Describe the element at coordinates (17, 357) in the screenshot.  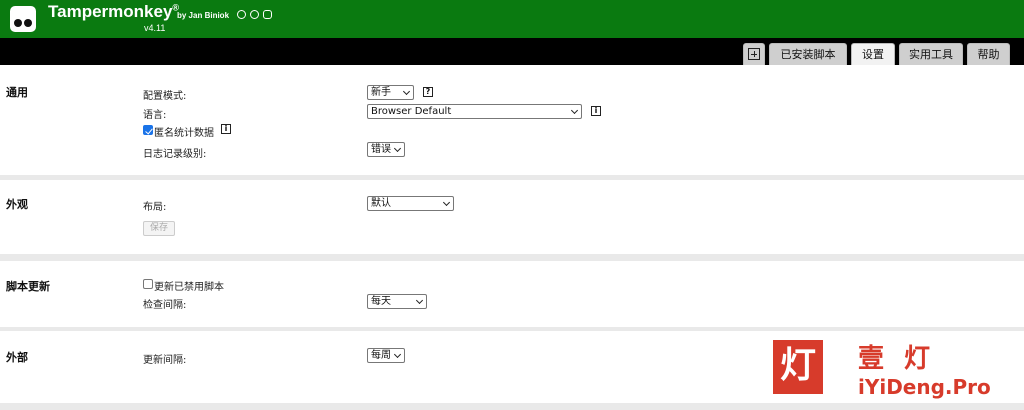
I see `section-title-external: 外部` at that location.